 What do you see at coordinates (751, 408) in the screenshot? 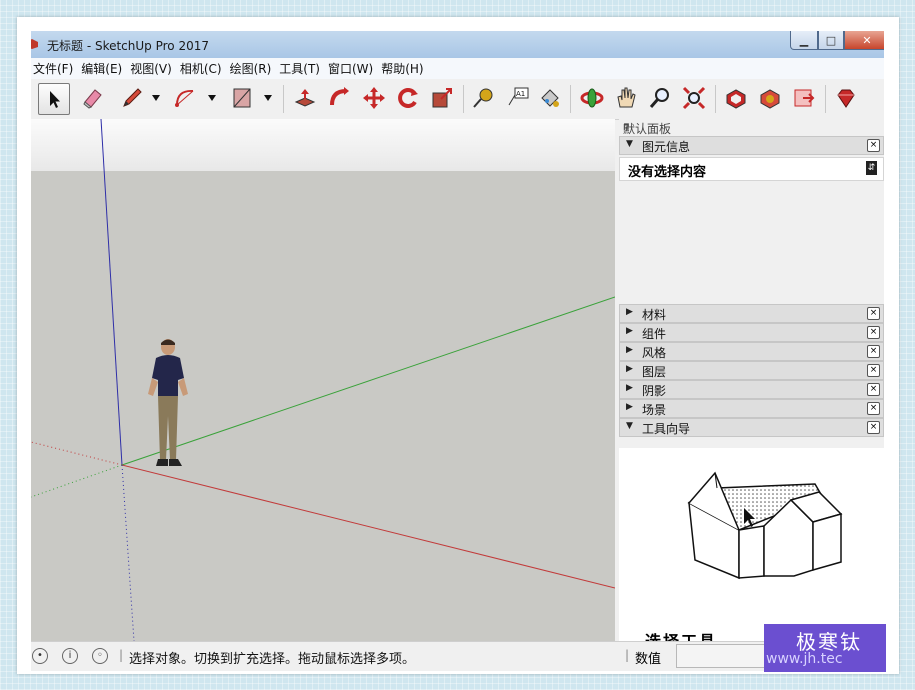
I see `panel-scenes-header: ▶ 场景 ×` at bounding box center [751, 408].